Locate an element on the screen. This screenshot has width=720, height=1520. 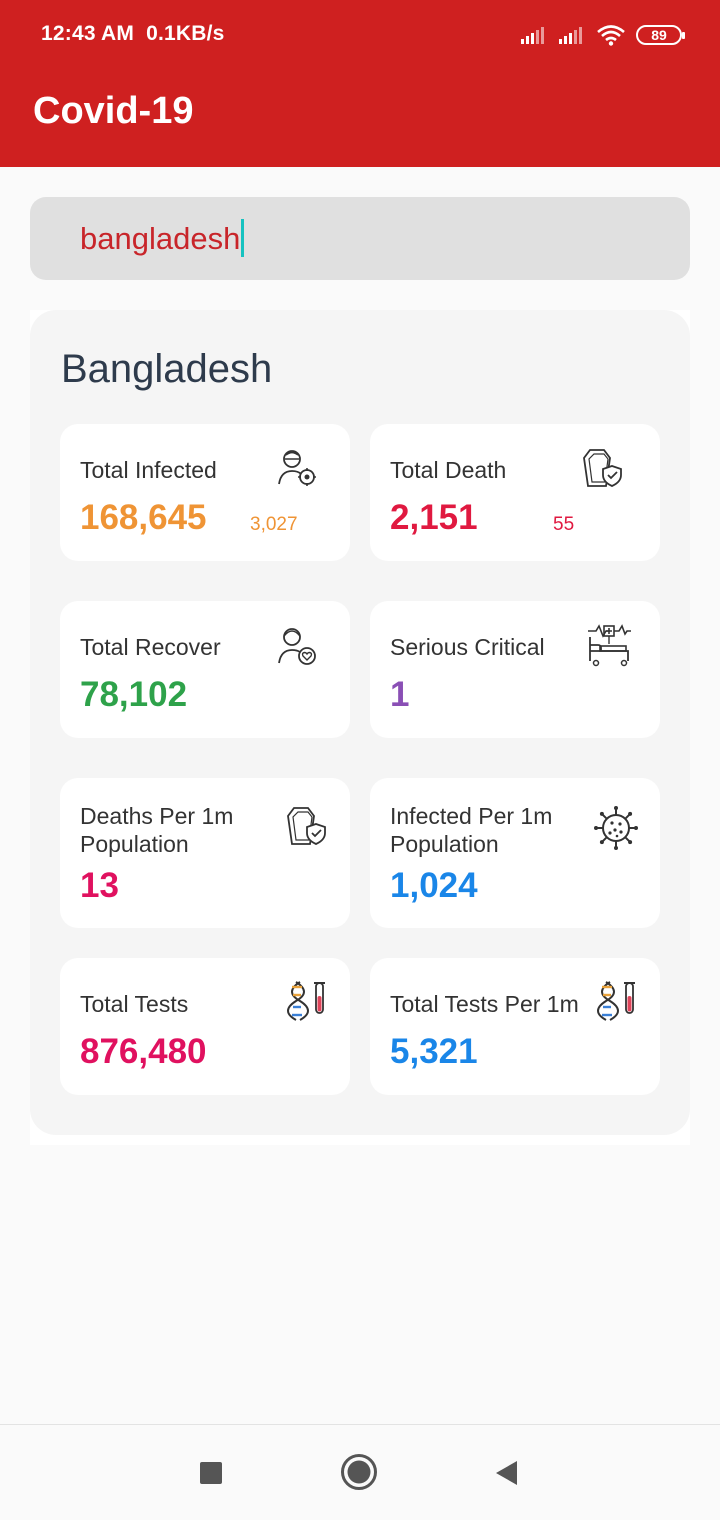
stat-card-total-infected: Total Infected 168,645 3,027 is located at coordinates (205, 492).